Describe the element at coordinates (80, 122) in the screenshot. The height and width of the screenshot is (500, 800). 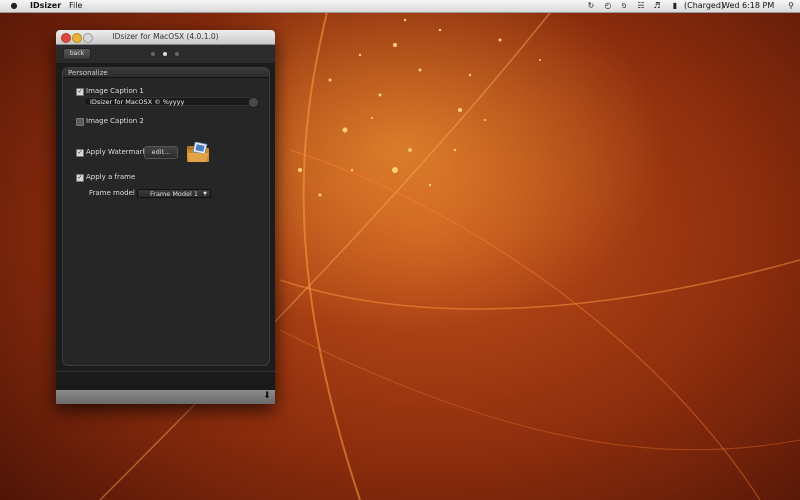
I see `caption2-checkbox` at that location.